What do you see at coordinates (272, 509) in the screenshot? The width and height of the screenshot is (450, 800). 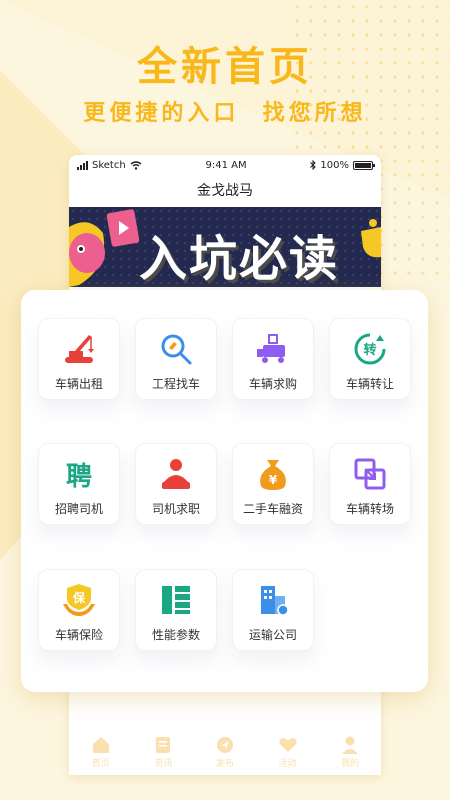 I see `grid-item-label: 二手车融资` at bounding box center [272, 509].